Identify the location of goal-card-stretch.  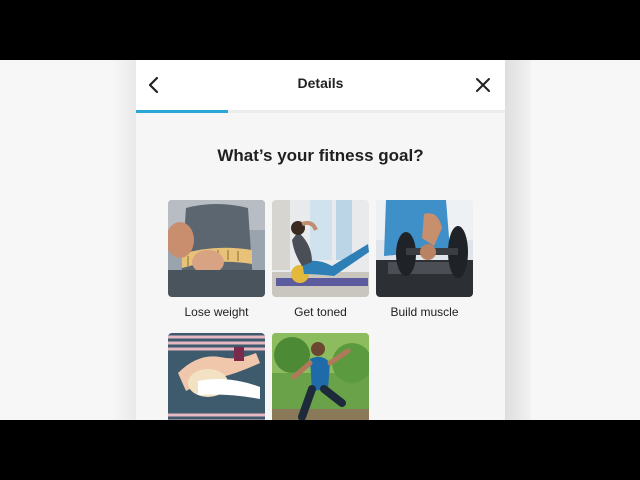
(216, 376).